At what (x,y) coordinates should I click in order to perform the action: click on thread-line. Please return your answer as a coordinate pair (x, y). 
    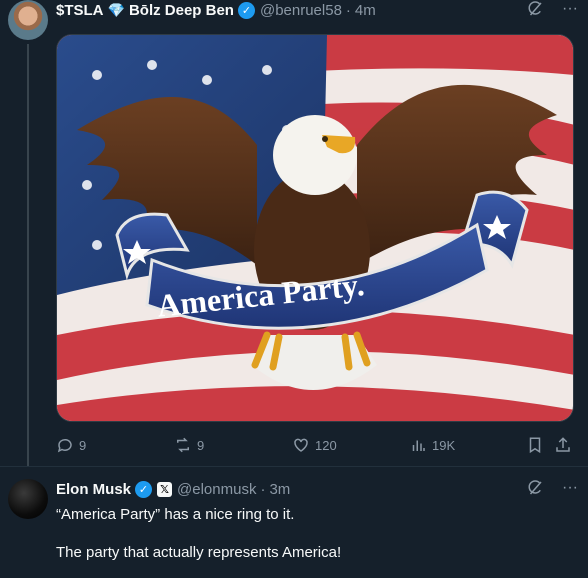
    Looking at the image, I should click on (28, 255).